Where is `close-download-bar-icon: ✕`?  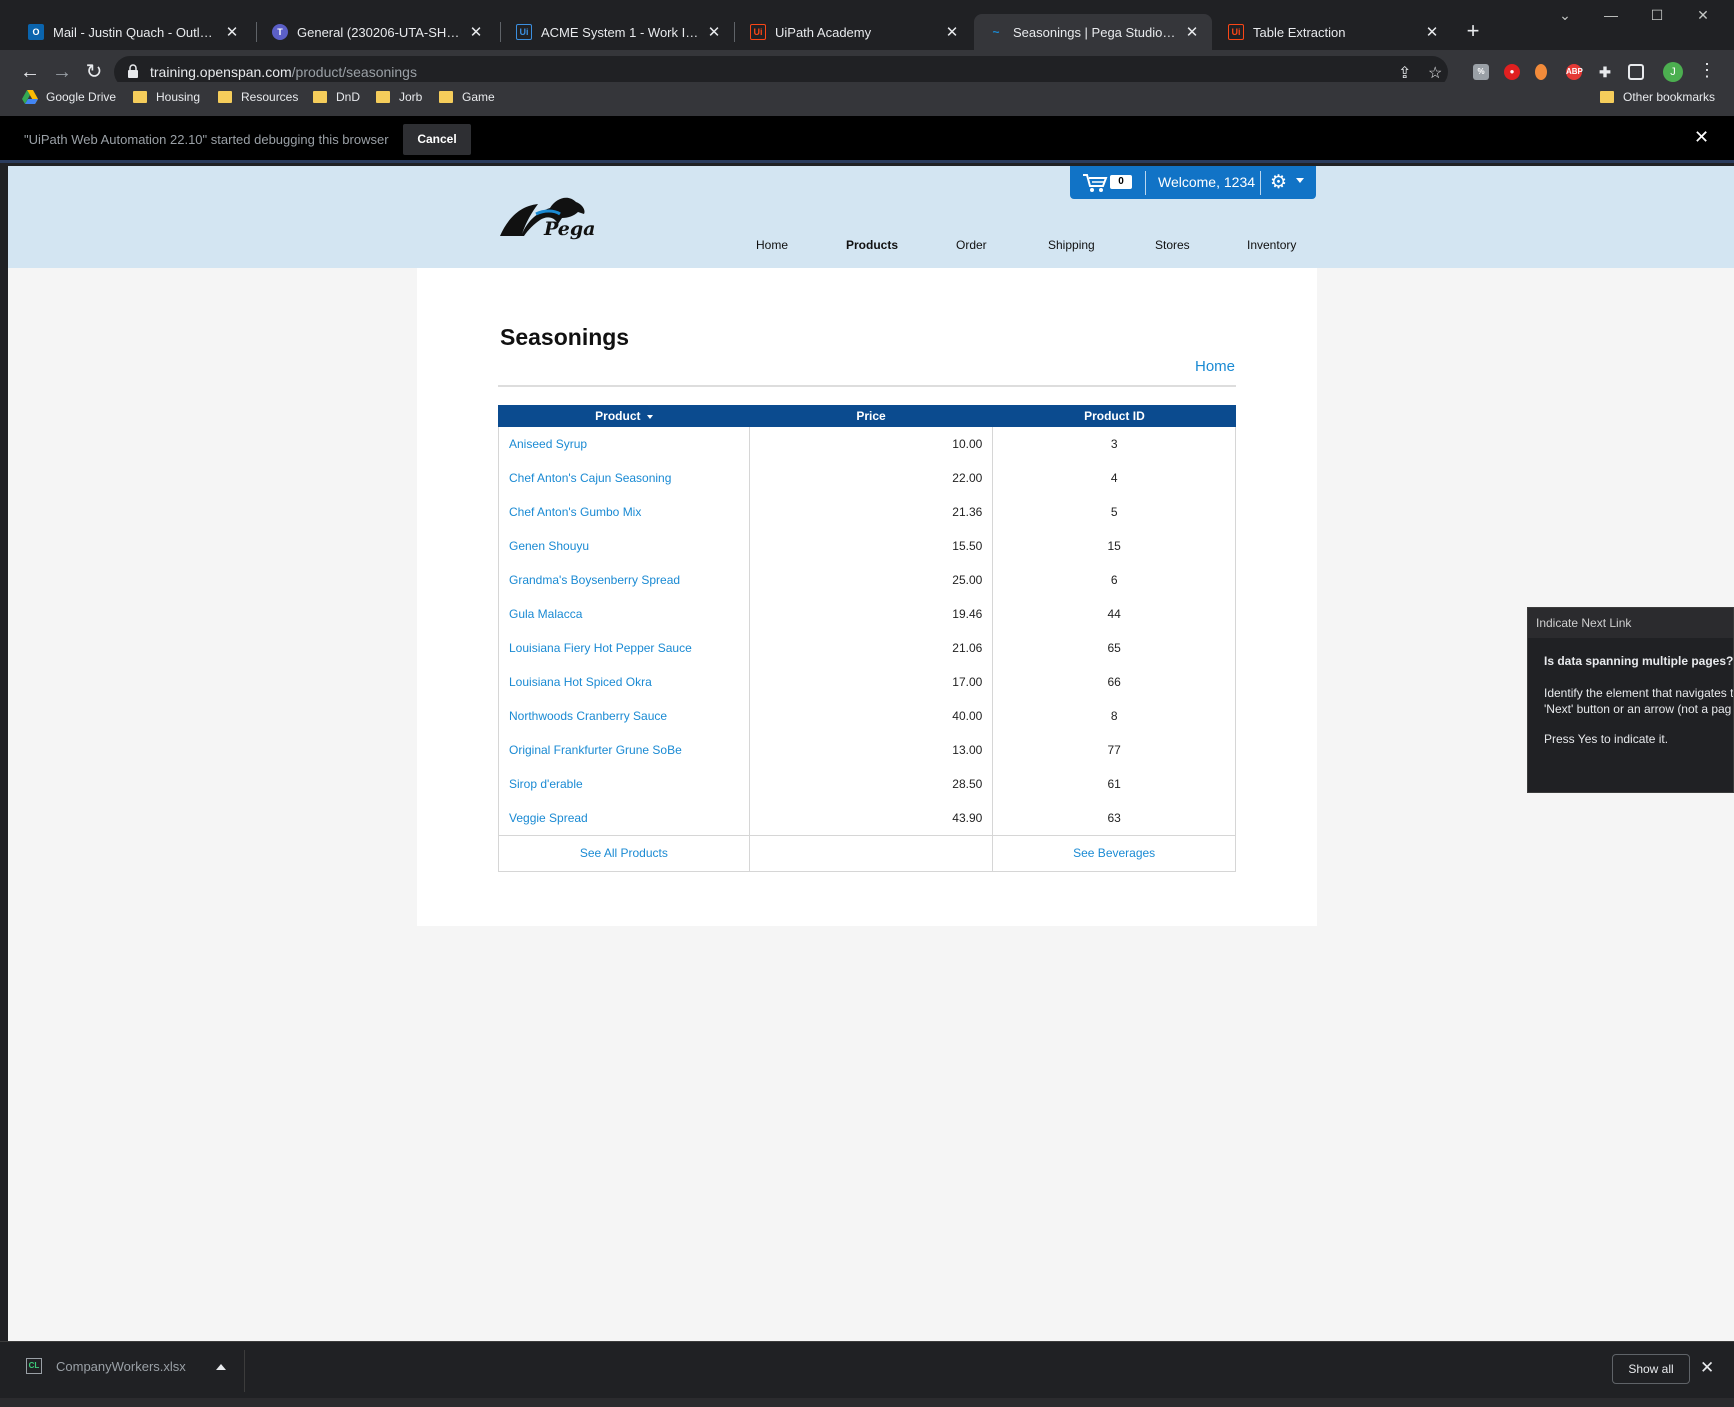 close-download-bar-icon: ✕ is located at coordinates (1707, 1368).